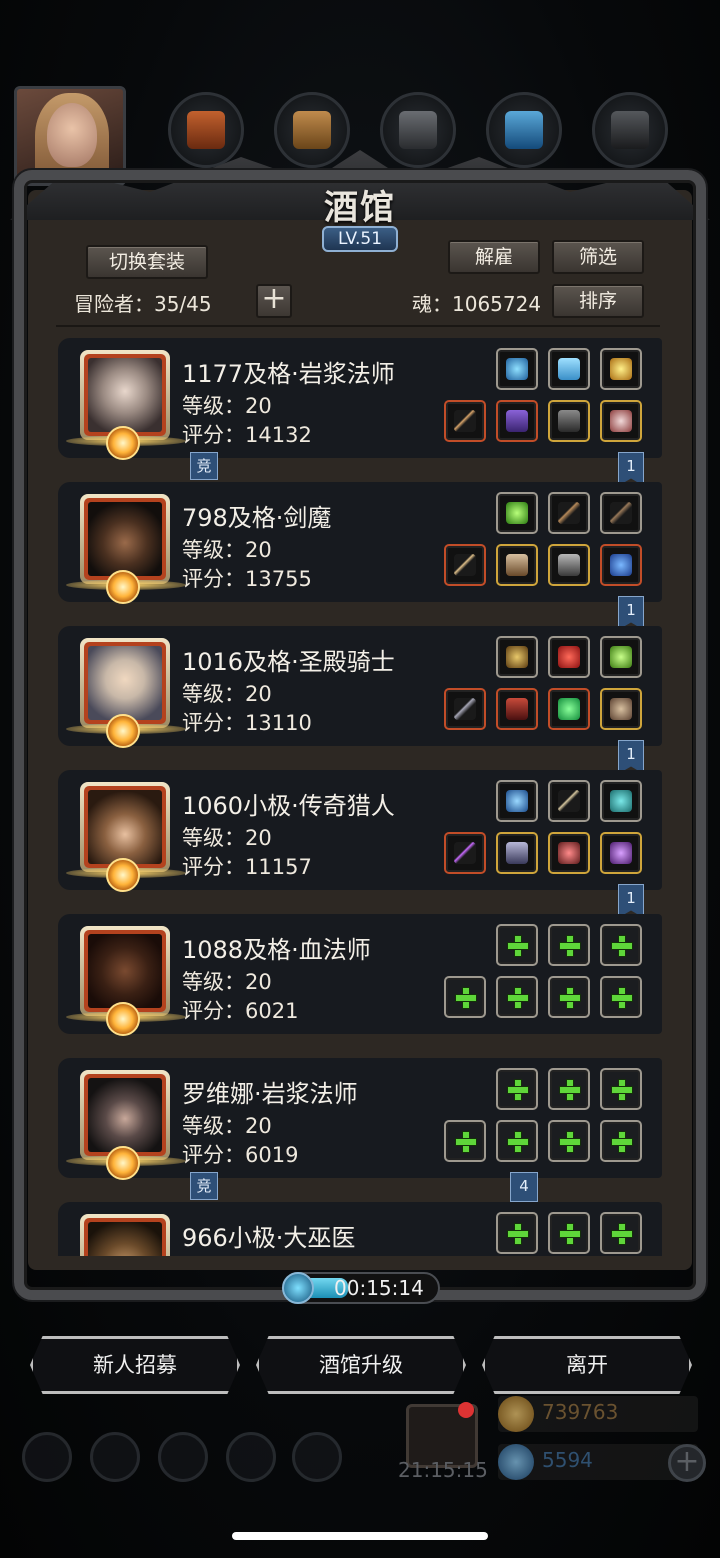  Describe the element at coordinates (517, 513) in the screenshot. I see `potion-icon` at that location.